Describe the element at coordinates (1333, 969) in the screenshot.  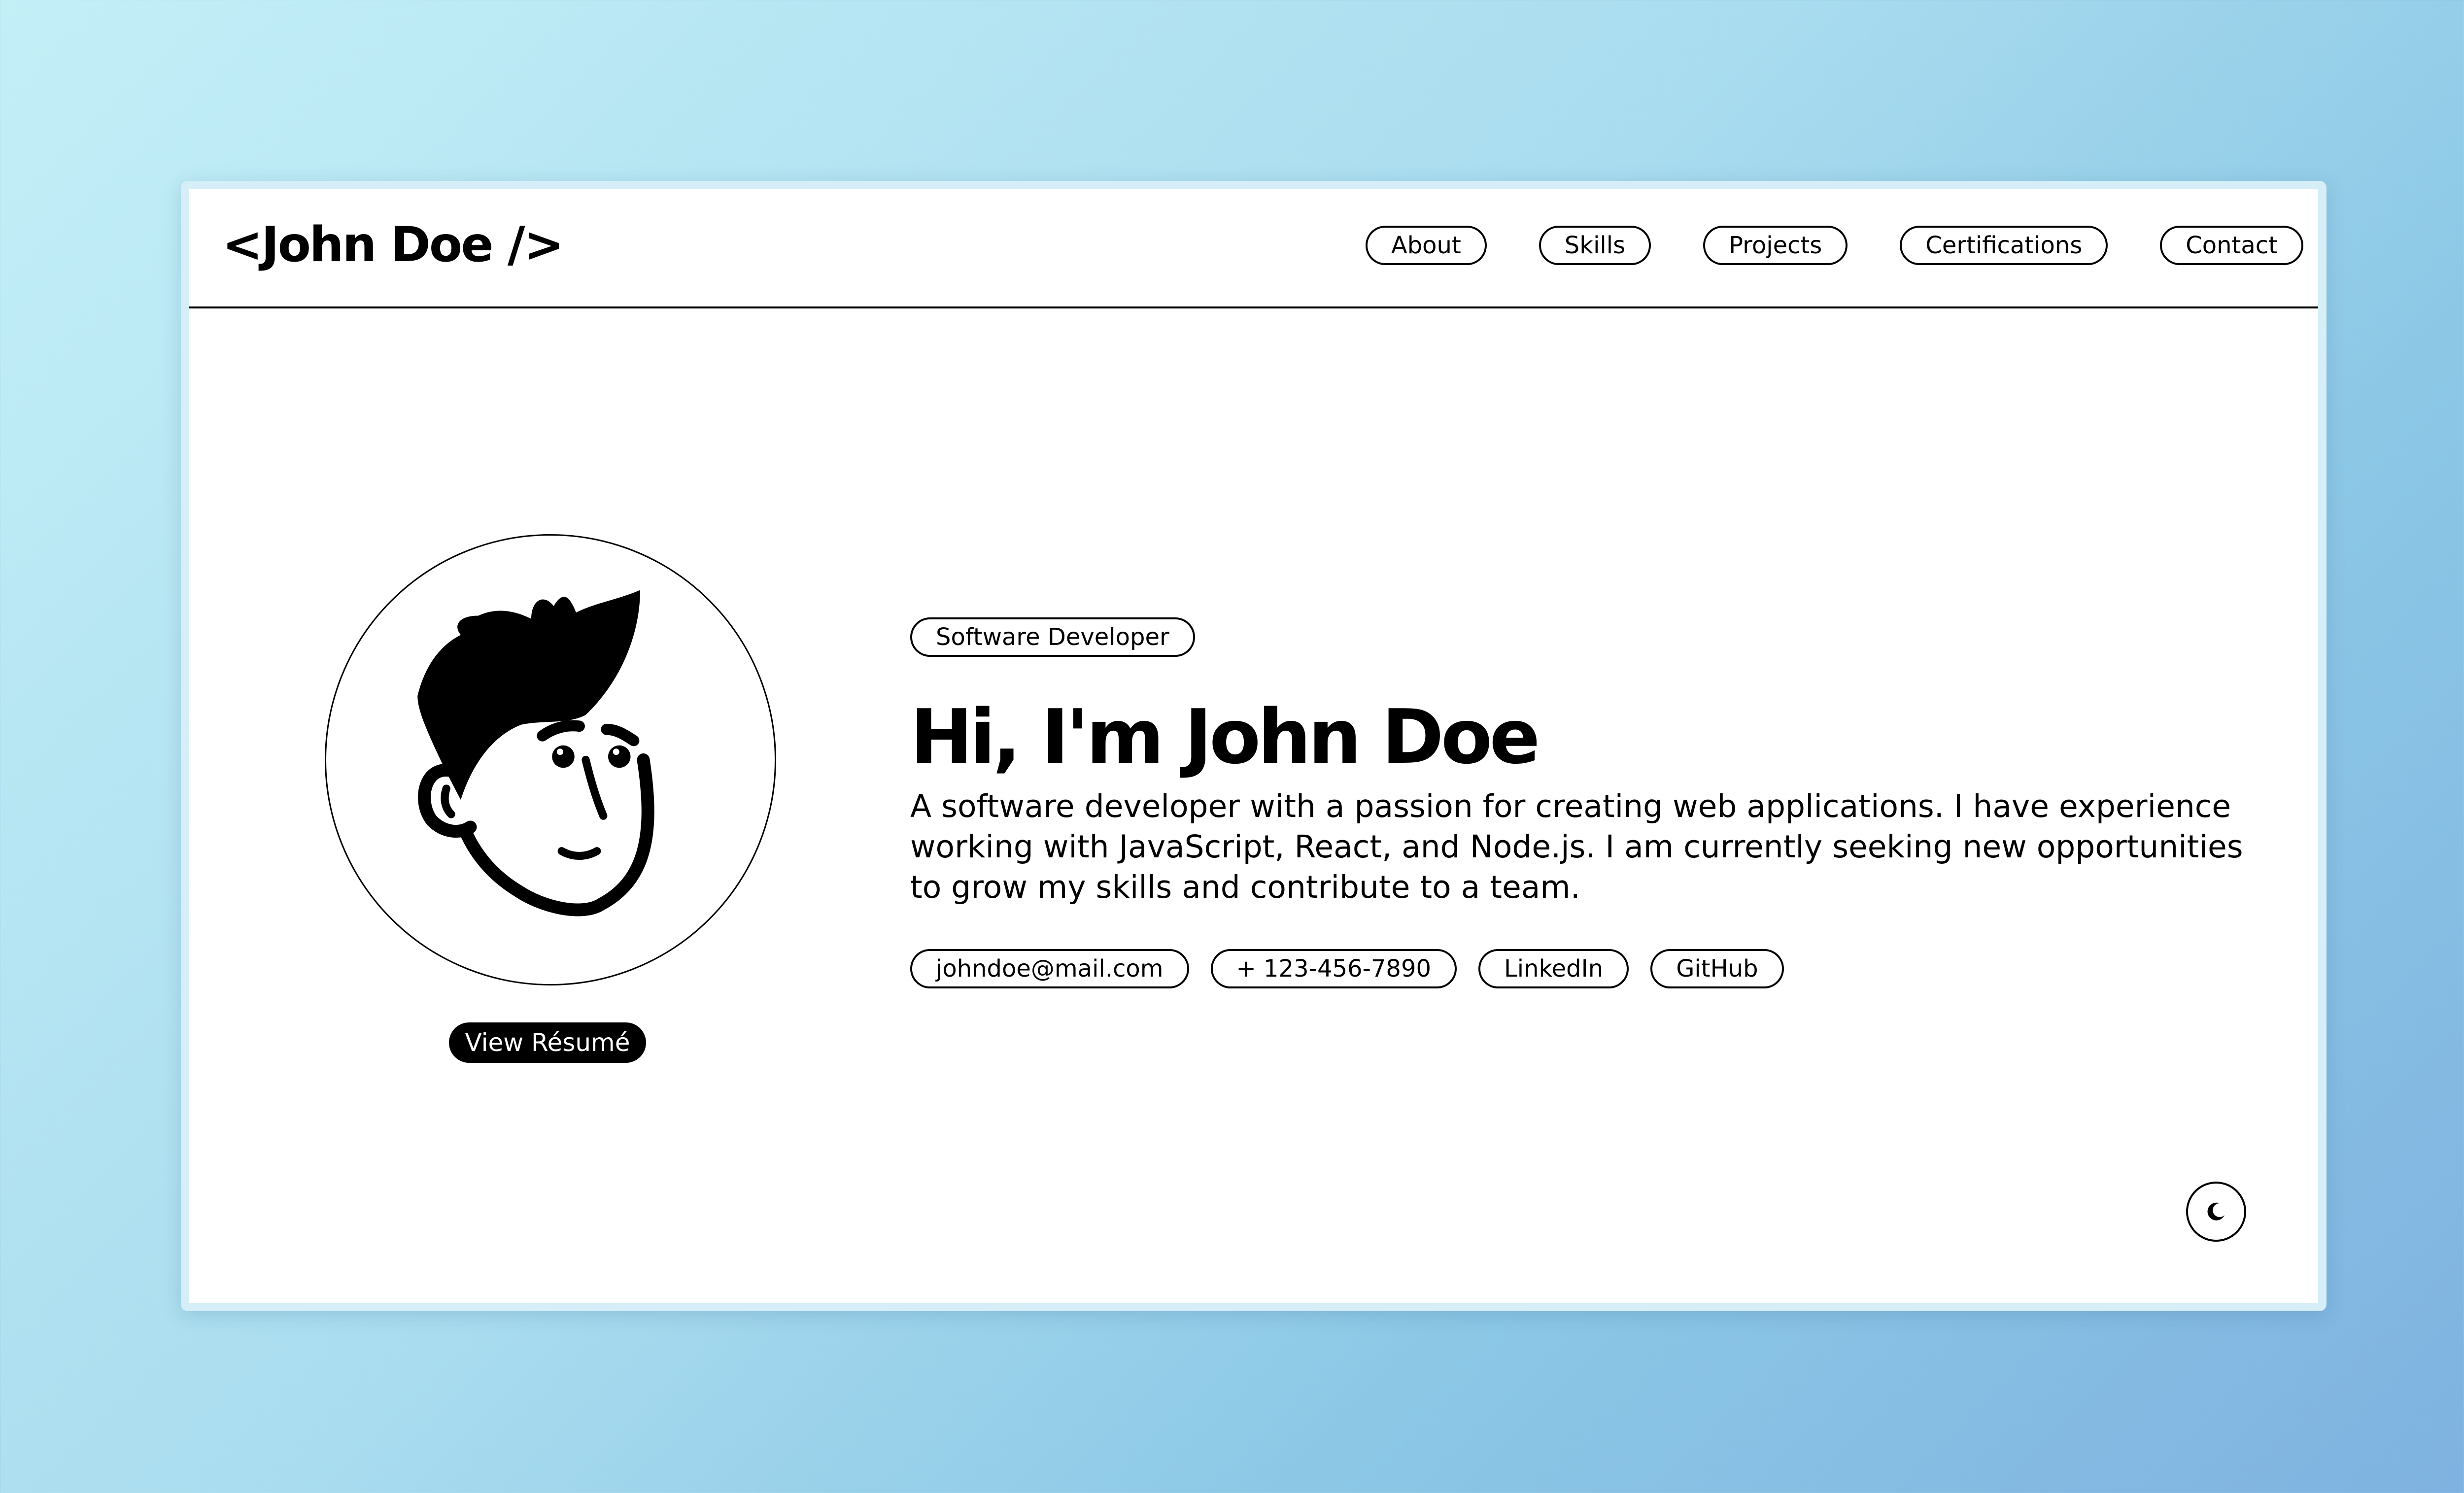
I see `phone-link: + 123-456-7890` at that location.